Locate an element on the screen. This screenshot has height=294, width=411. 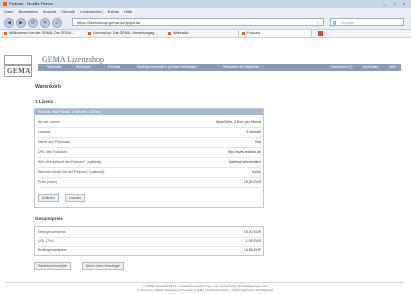
nav-warenkorb: Warenkorb (1) is located at coordinates (342, 67).